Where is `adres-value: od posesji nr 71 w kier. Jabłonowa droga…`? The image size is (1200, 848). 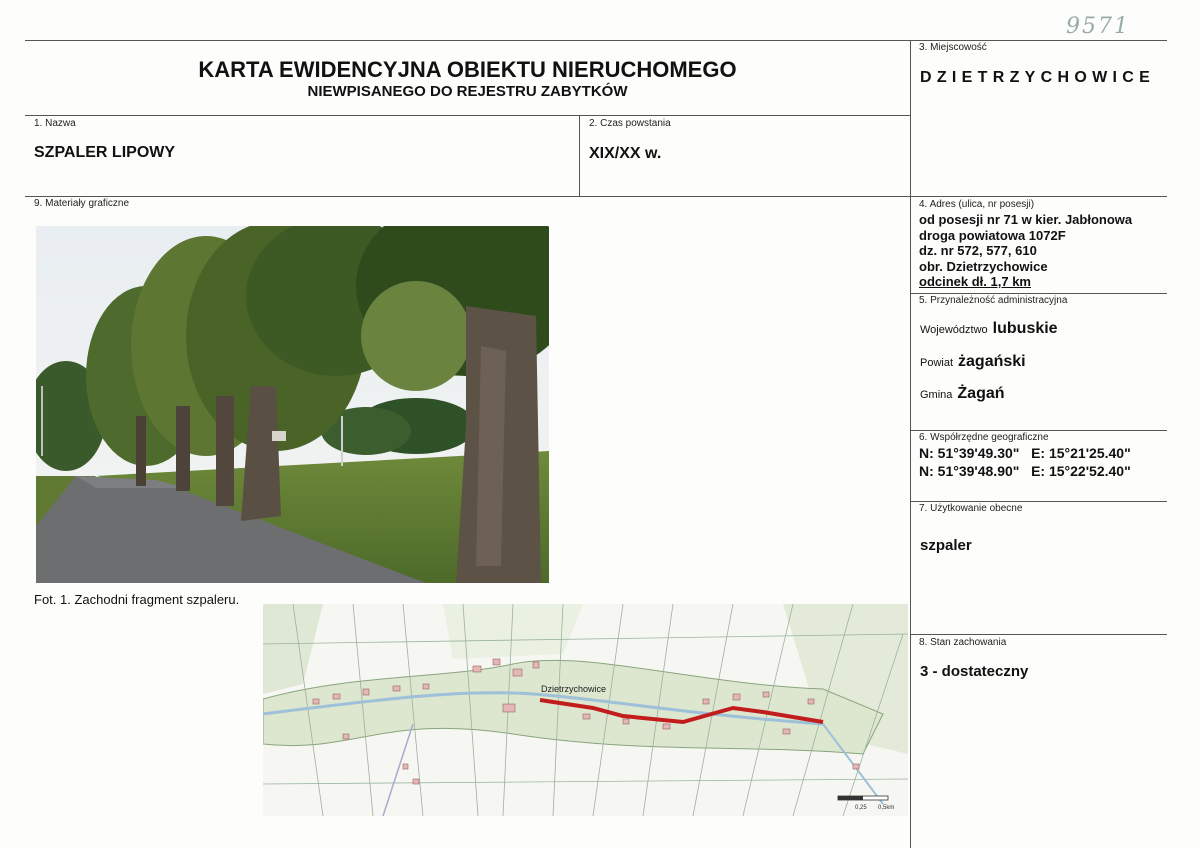 adres-value: od posesji nr 71 w kier. Jabłonowa droga… is located at coordinates (1025, 251).